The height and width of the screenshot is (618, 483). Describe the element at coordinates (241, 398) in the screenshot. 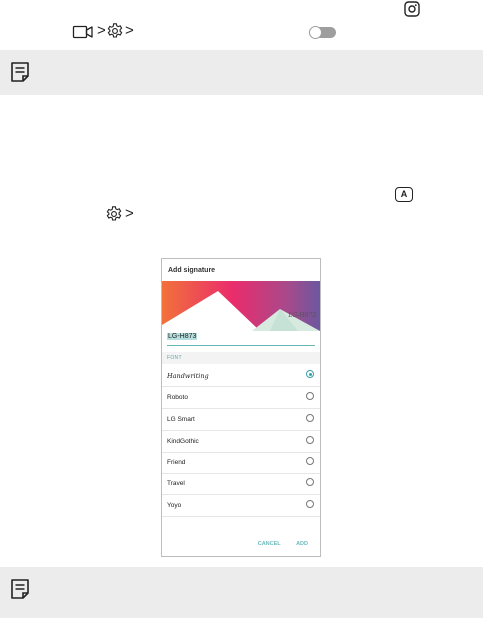

I see `font-option-row: Roboto` at that location.